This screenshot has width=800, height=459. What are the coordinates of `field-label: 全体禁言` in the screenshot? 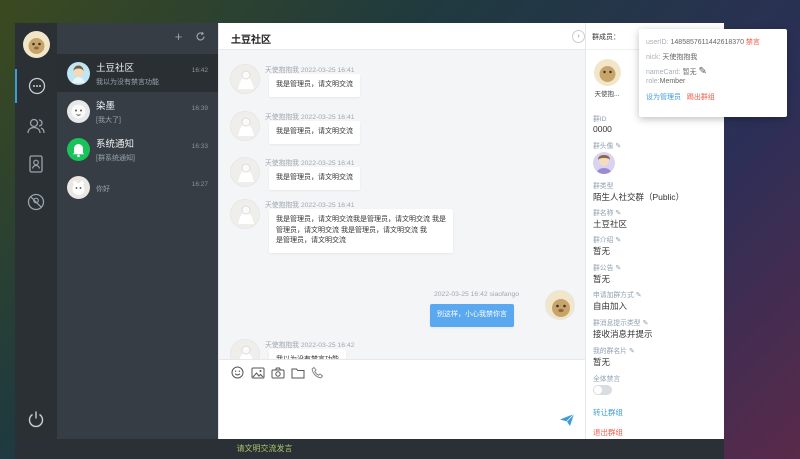 It's located at (607, 379).